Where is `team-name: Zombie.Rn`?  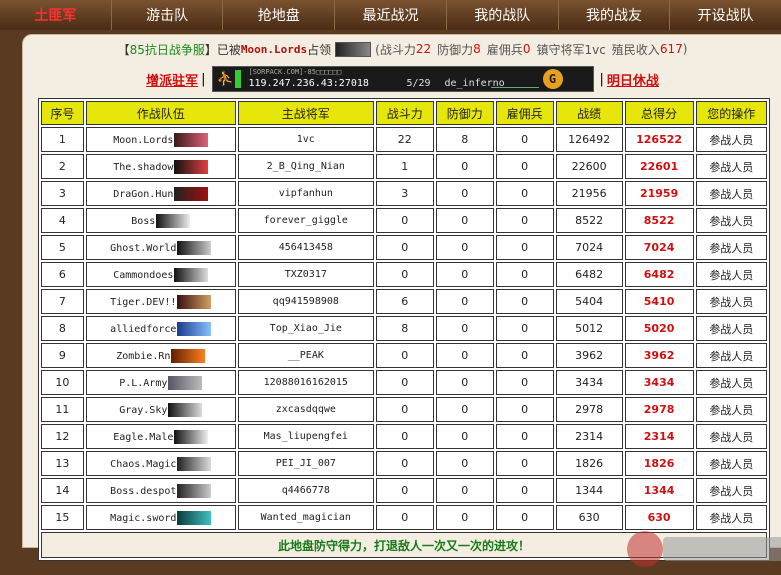 team-name: Zombie.Rn is located at coordinates (160, 355).